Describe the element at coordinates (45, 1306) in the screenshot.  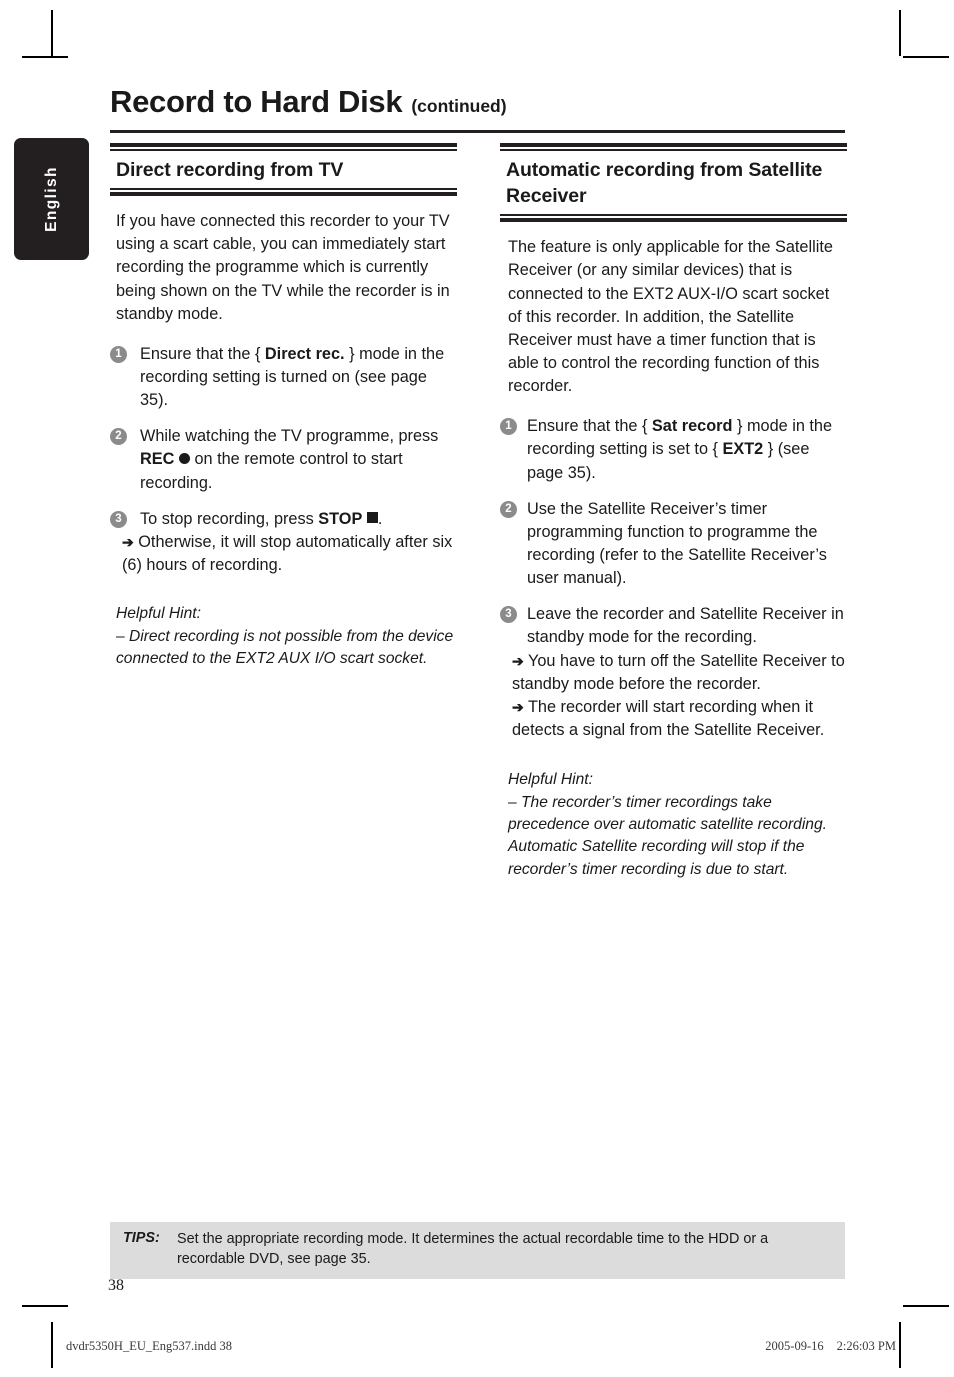
I see `crop-mark-bottom-left-horizontal` at that location.